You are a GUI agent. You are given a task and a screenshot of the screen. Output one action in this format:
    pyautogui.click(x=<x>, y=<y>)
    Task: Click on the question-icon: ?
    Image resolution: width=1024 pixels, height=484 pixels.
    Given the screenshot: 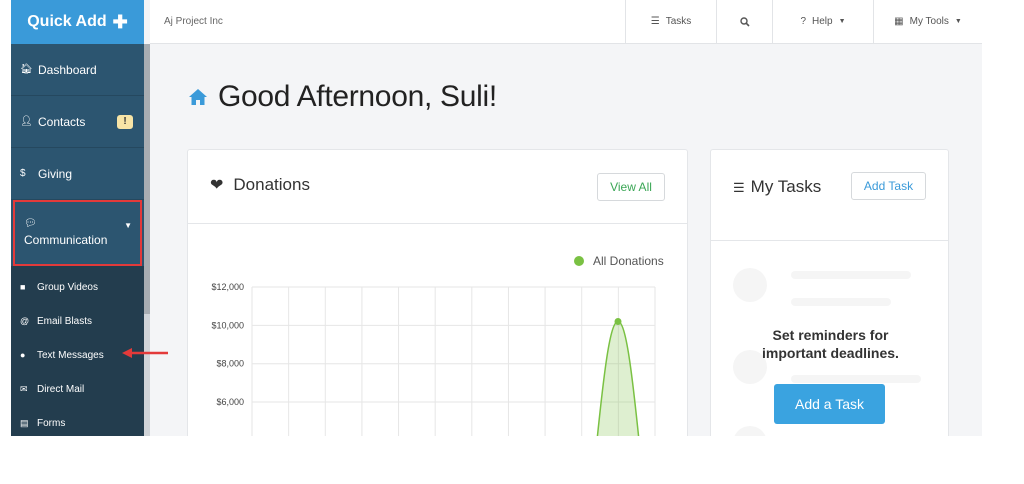 What is the action you would take?
    pyautogui.click(x=803, y=21)
    